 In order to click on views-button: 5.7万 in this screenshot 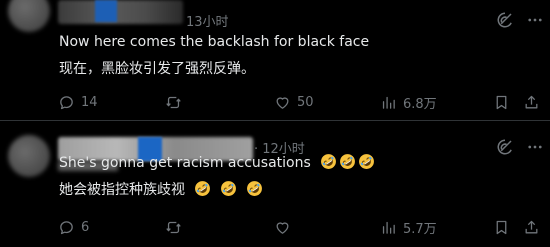, I will do `click(408, 227)`.